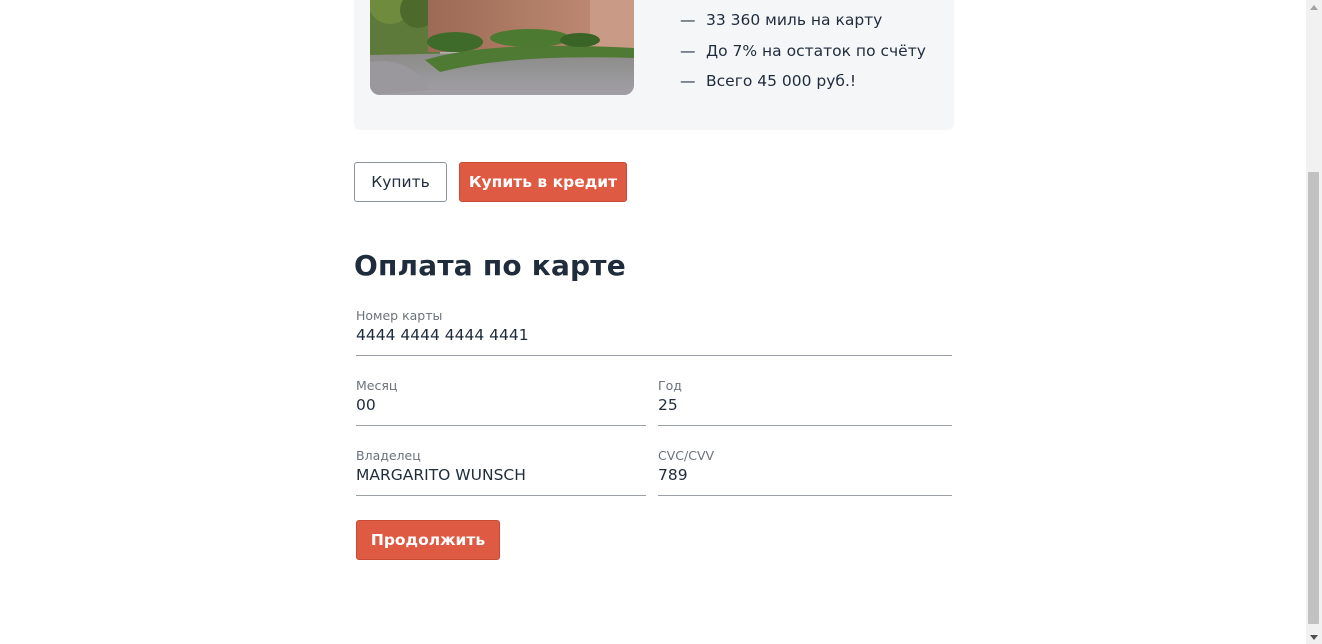 This screenshot has width=1322, height=644. I want to click on card-number-input: 4444 4444 4444 4441, so click(442, 335).